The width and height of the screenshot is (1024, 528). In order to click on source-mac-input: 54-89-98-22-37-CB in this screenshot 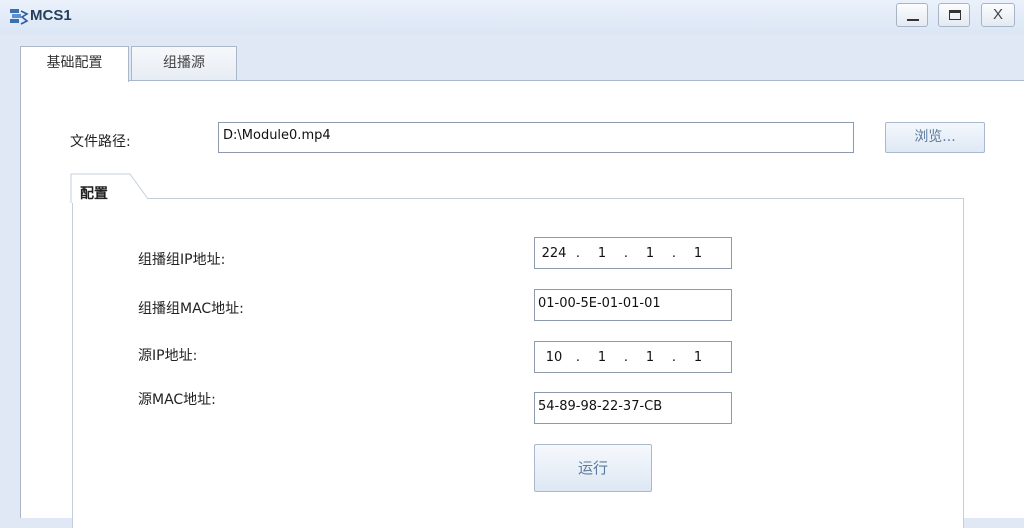, I will do `click(633, 408)`.